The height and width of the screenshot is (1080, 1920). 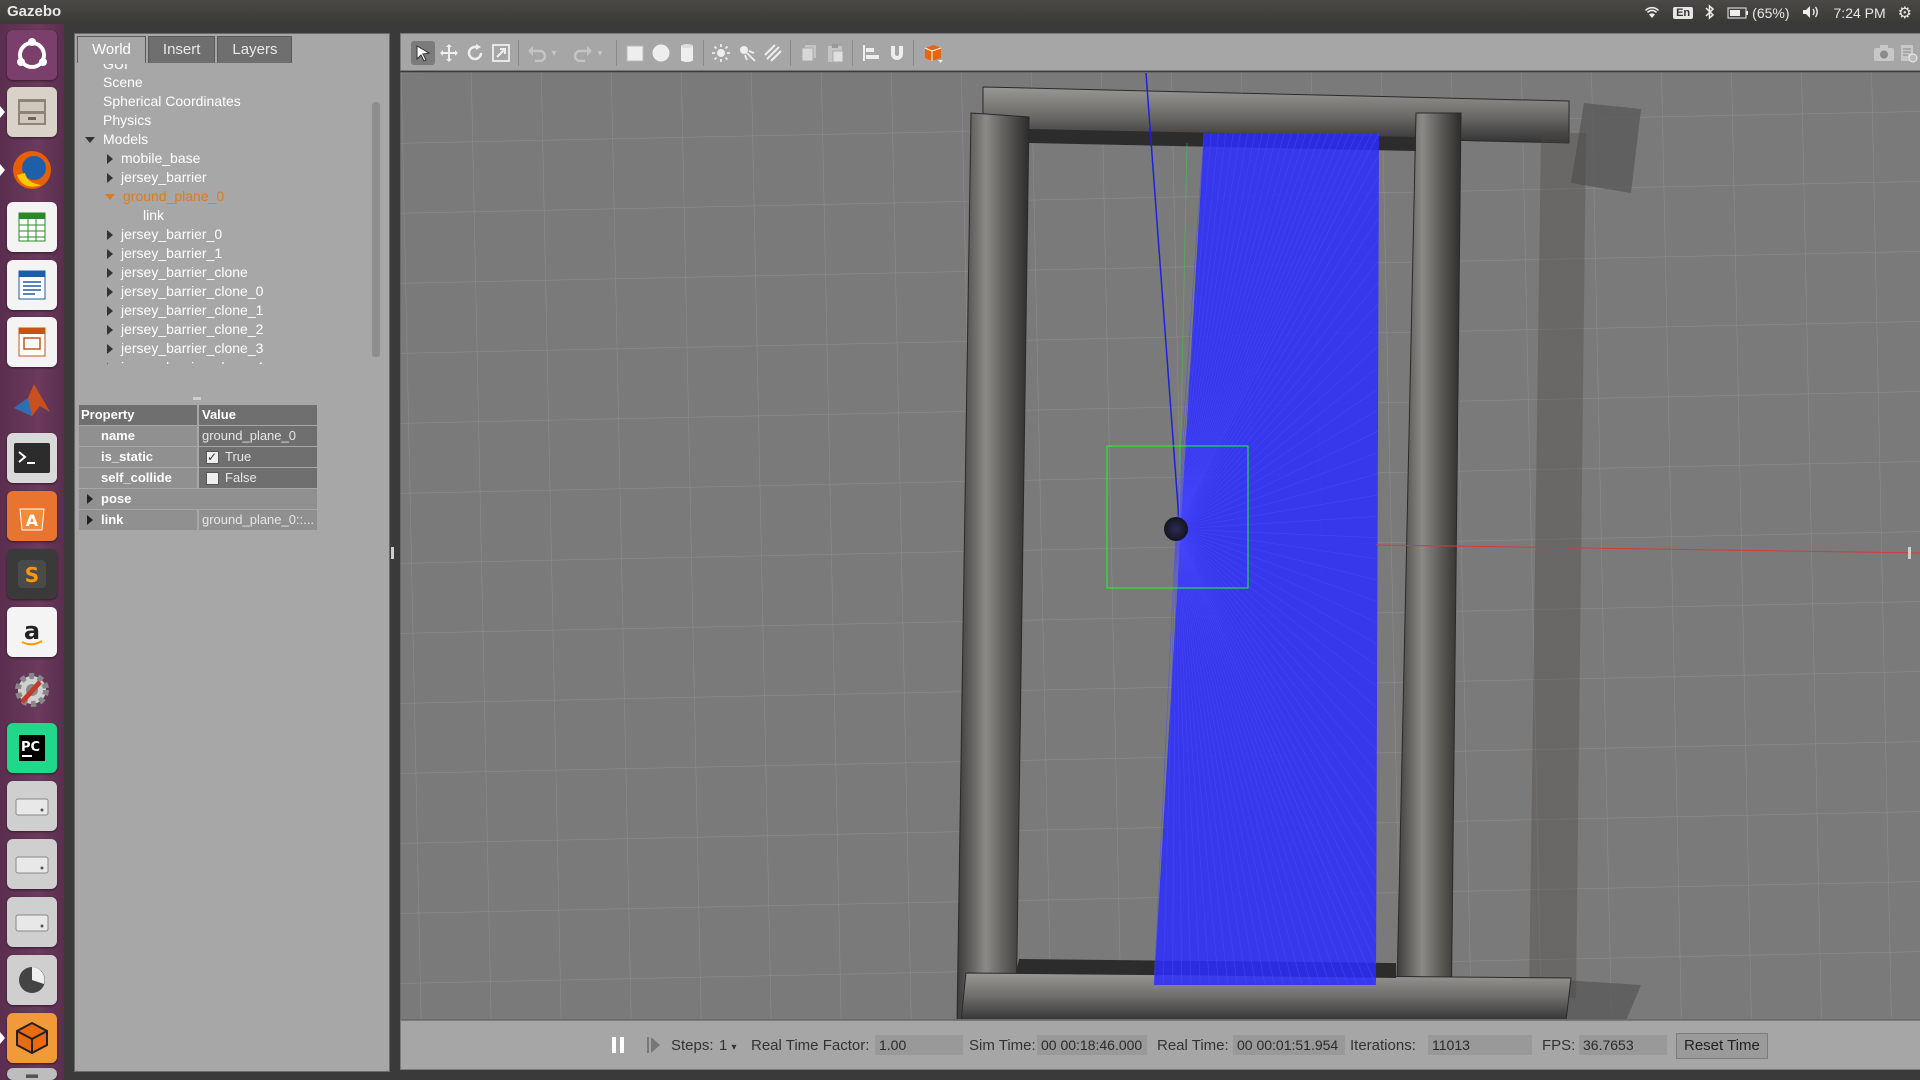 What do you see at coordinates (172, 101) in the screenshot?
I see `tree-item-spherical-coordinates: Spherical Coordinates` at bounding box center [172, 101].